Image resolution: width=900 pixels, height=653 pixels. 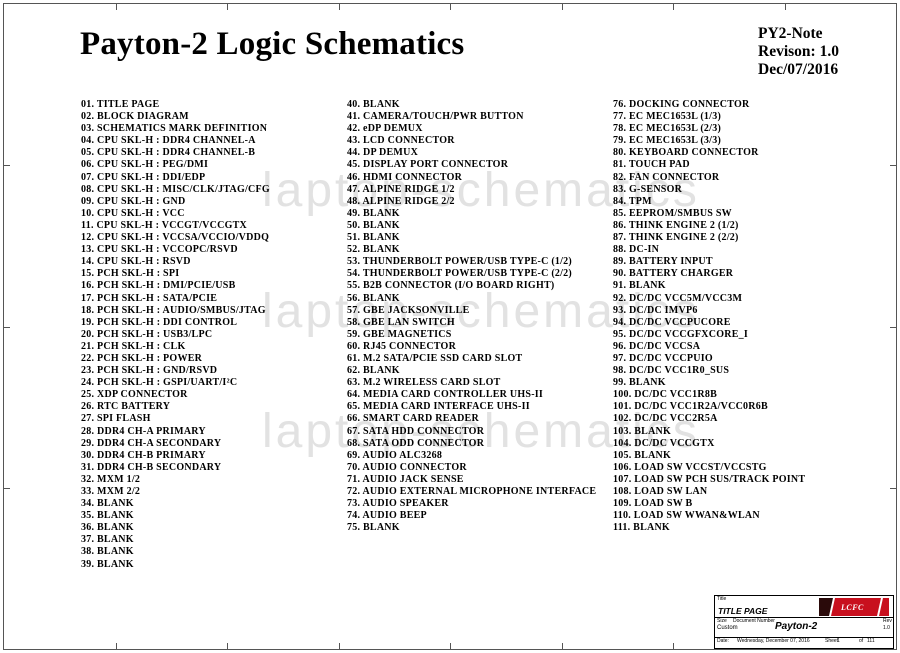 What do you see at coordinates (639, 286) in the screenshot?
I see `toc-entry: 91. BLANK` at bounding box center [639, 286].